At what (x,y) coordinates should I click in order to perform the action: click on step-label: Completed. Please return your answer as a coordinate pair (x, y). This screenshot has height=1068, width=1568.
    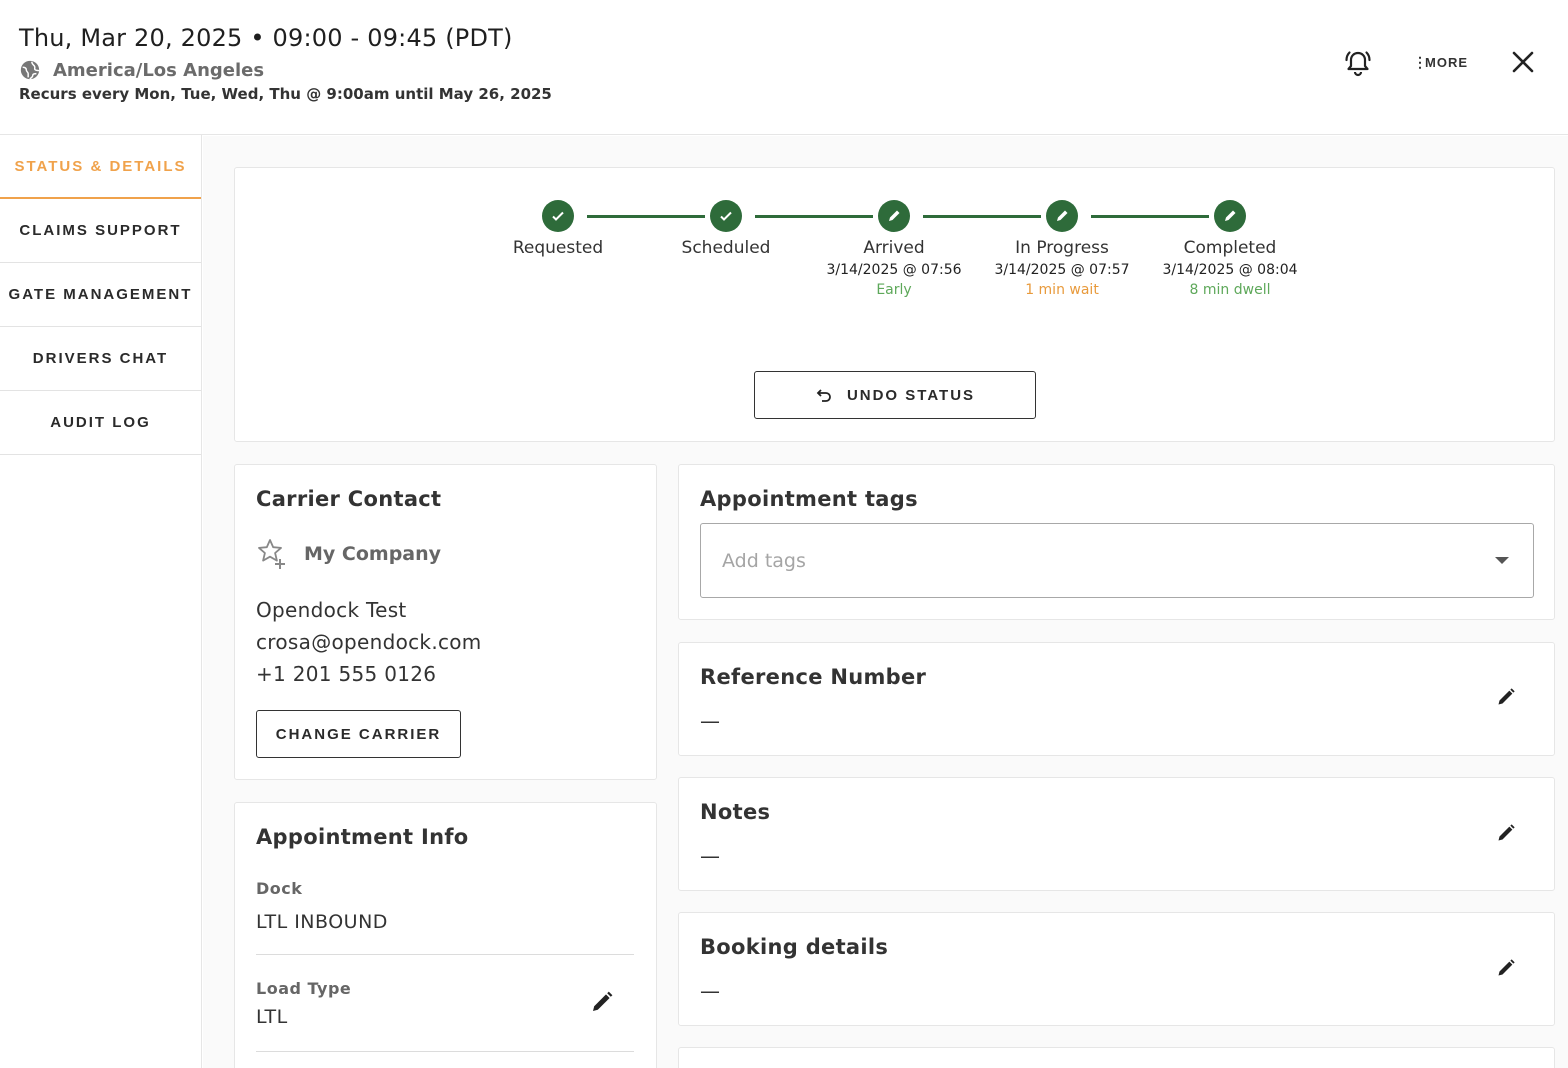
    Looking at the image, I should click on (1230, 248).